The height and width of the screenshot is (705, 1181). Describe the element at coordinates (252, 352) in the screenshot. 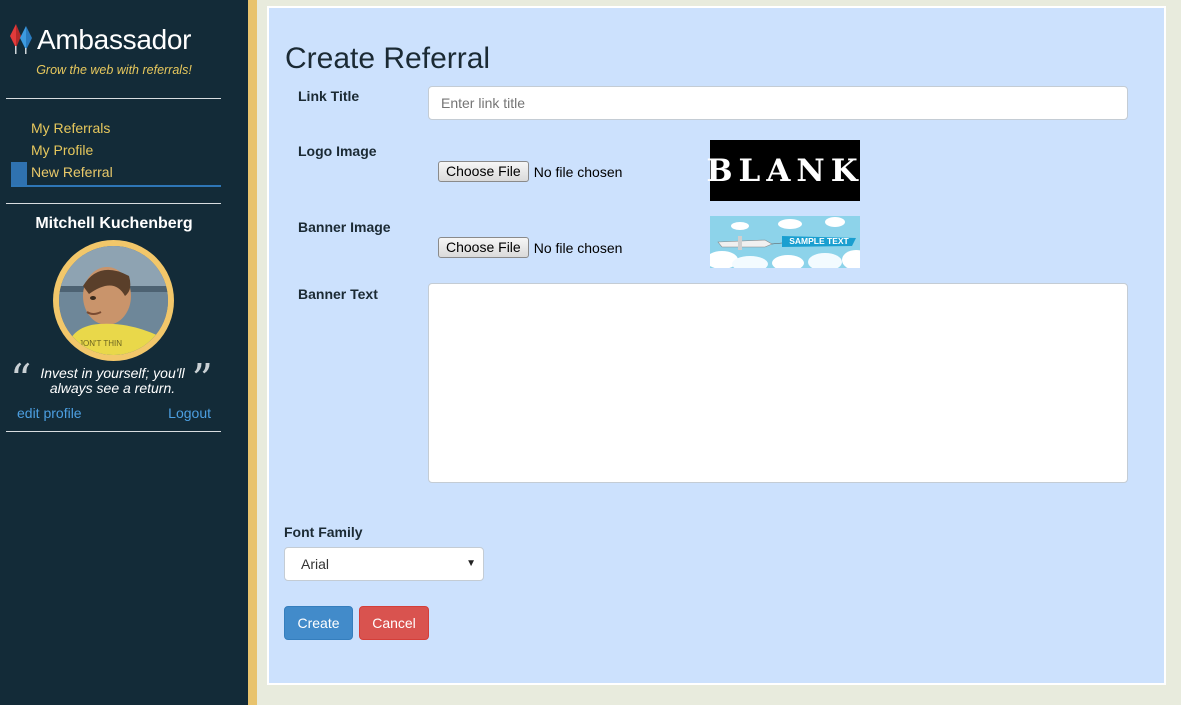

I see `sidebar-accent-stripe` at that location.